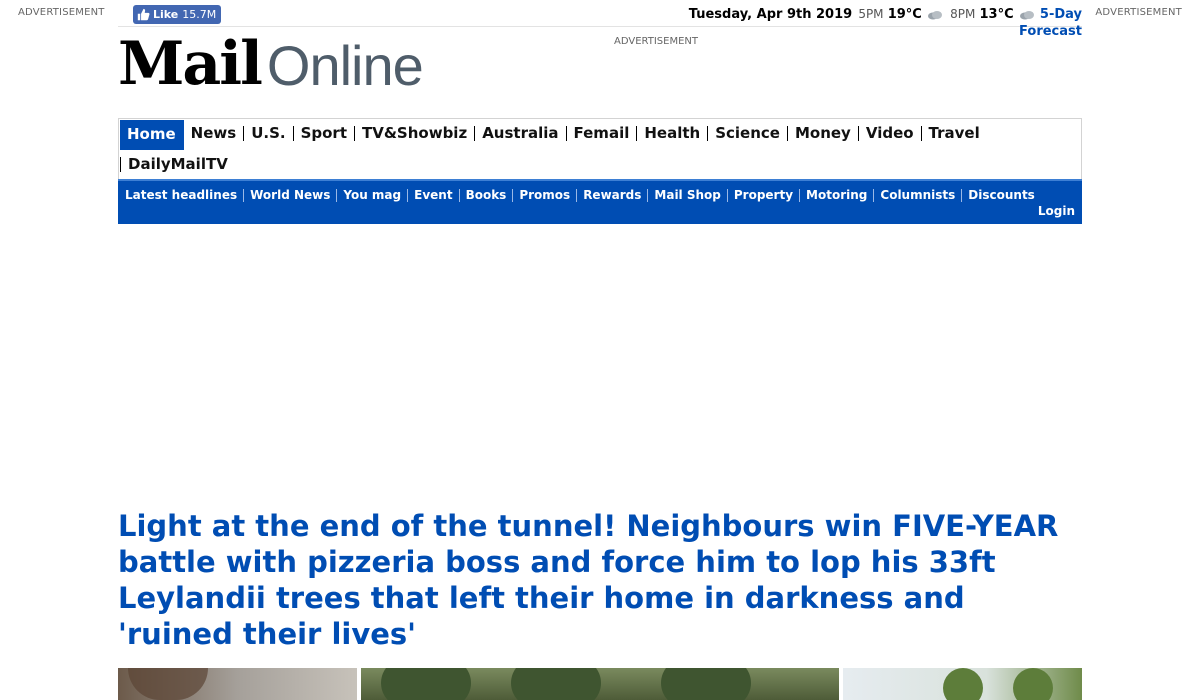  What do you see at coordinates (181, 195) in the screenshot?
I see `subnav-latest-headlines: Latest headlines` at bounding box center [181, 195].